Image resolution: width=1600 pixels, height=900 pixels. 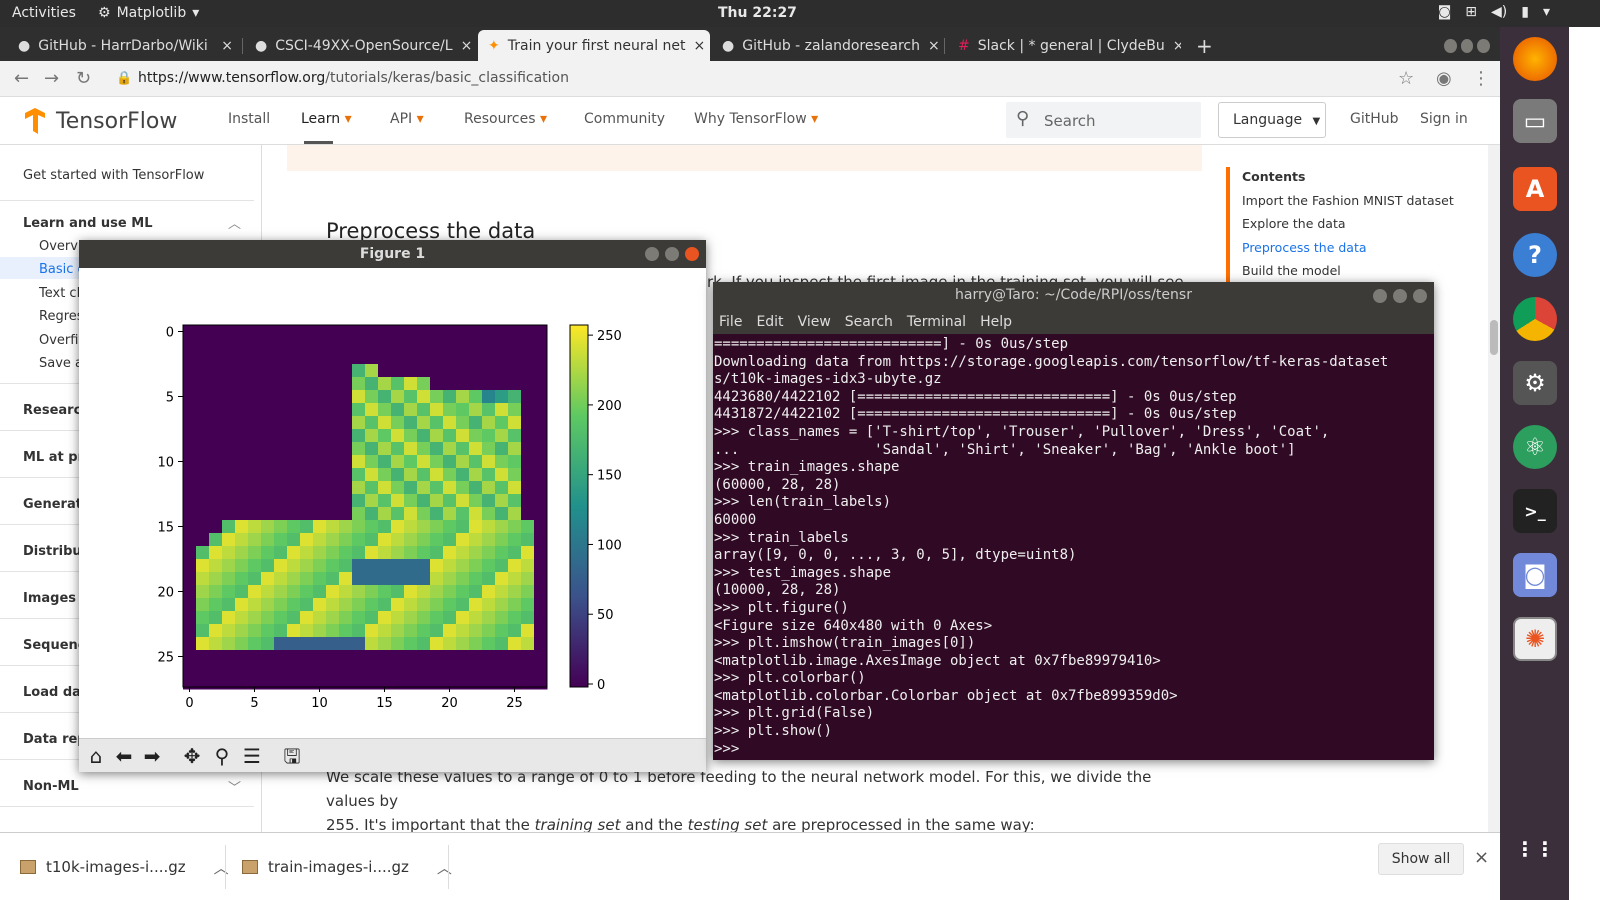 What do you see at coordinates (609, 476) in the screenshot?
I see `colorbar-tick-label: 150` at bounding box center [609, 476].